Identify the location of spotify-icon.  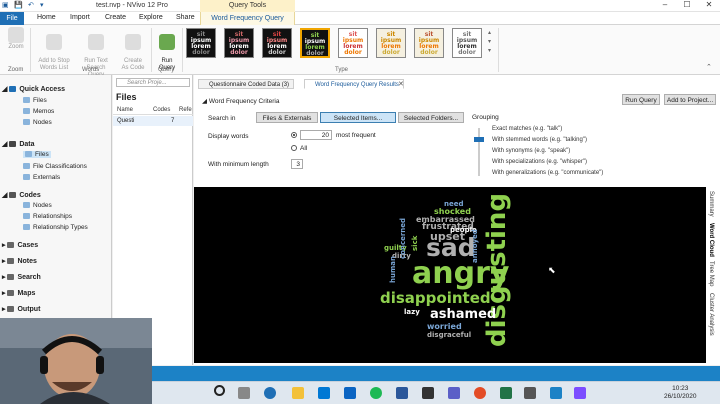
(376, 393).